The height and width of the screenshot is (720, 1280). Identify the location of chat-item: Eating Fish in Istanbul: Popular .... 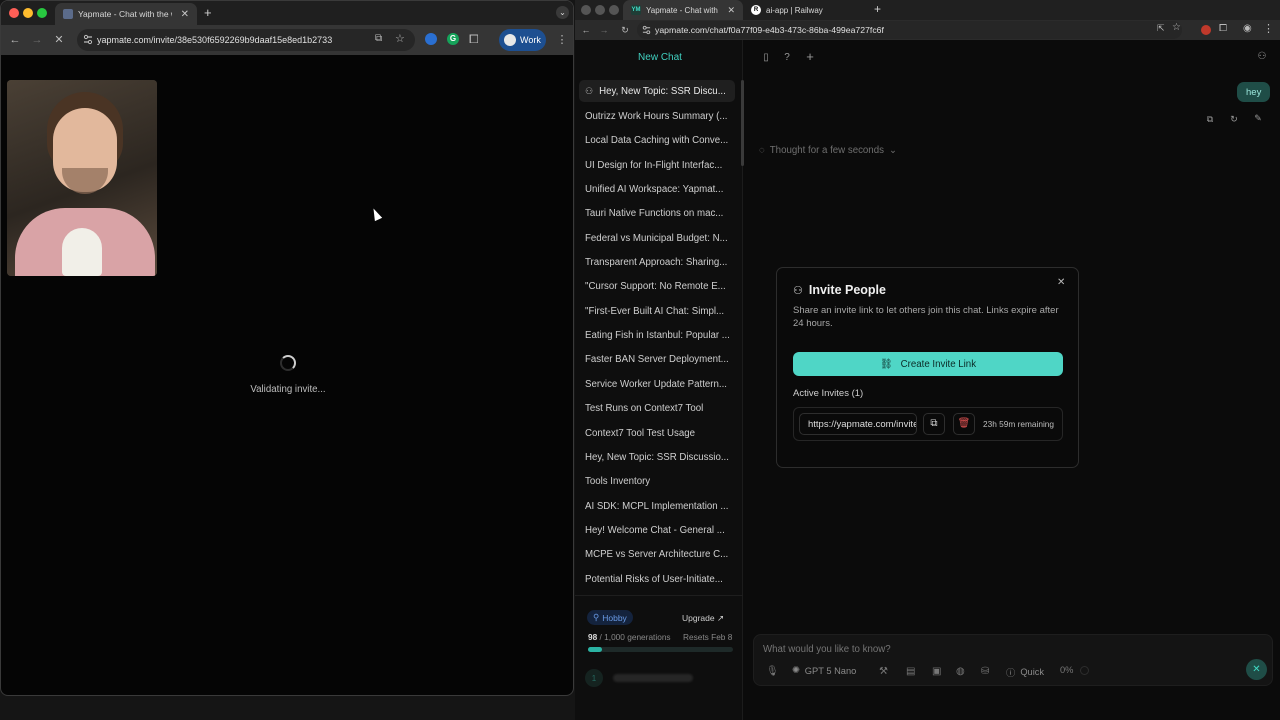
(657, 335).